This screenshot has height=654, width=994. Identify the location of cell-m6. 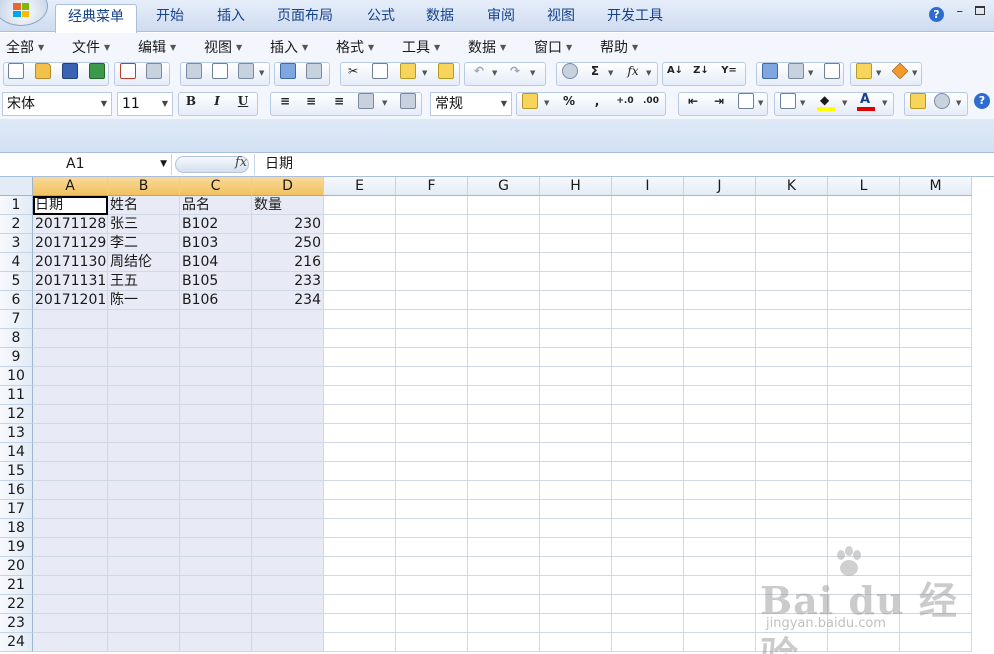
(936, 300).